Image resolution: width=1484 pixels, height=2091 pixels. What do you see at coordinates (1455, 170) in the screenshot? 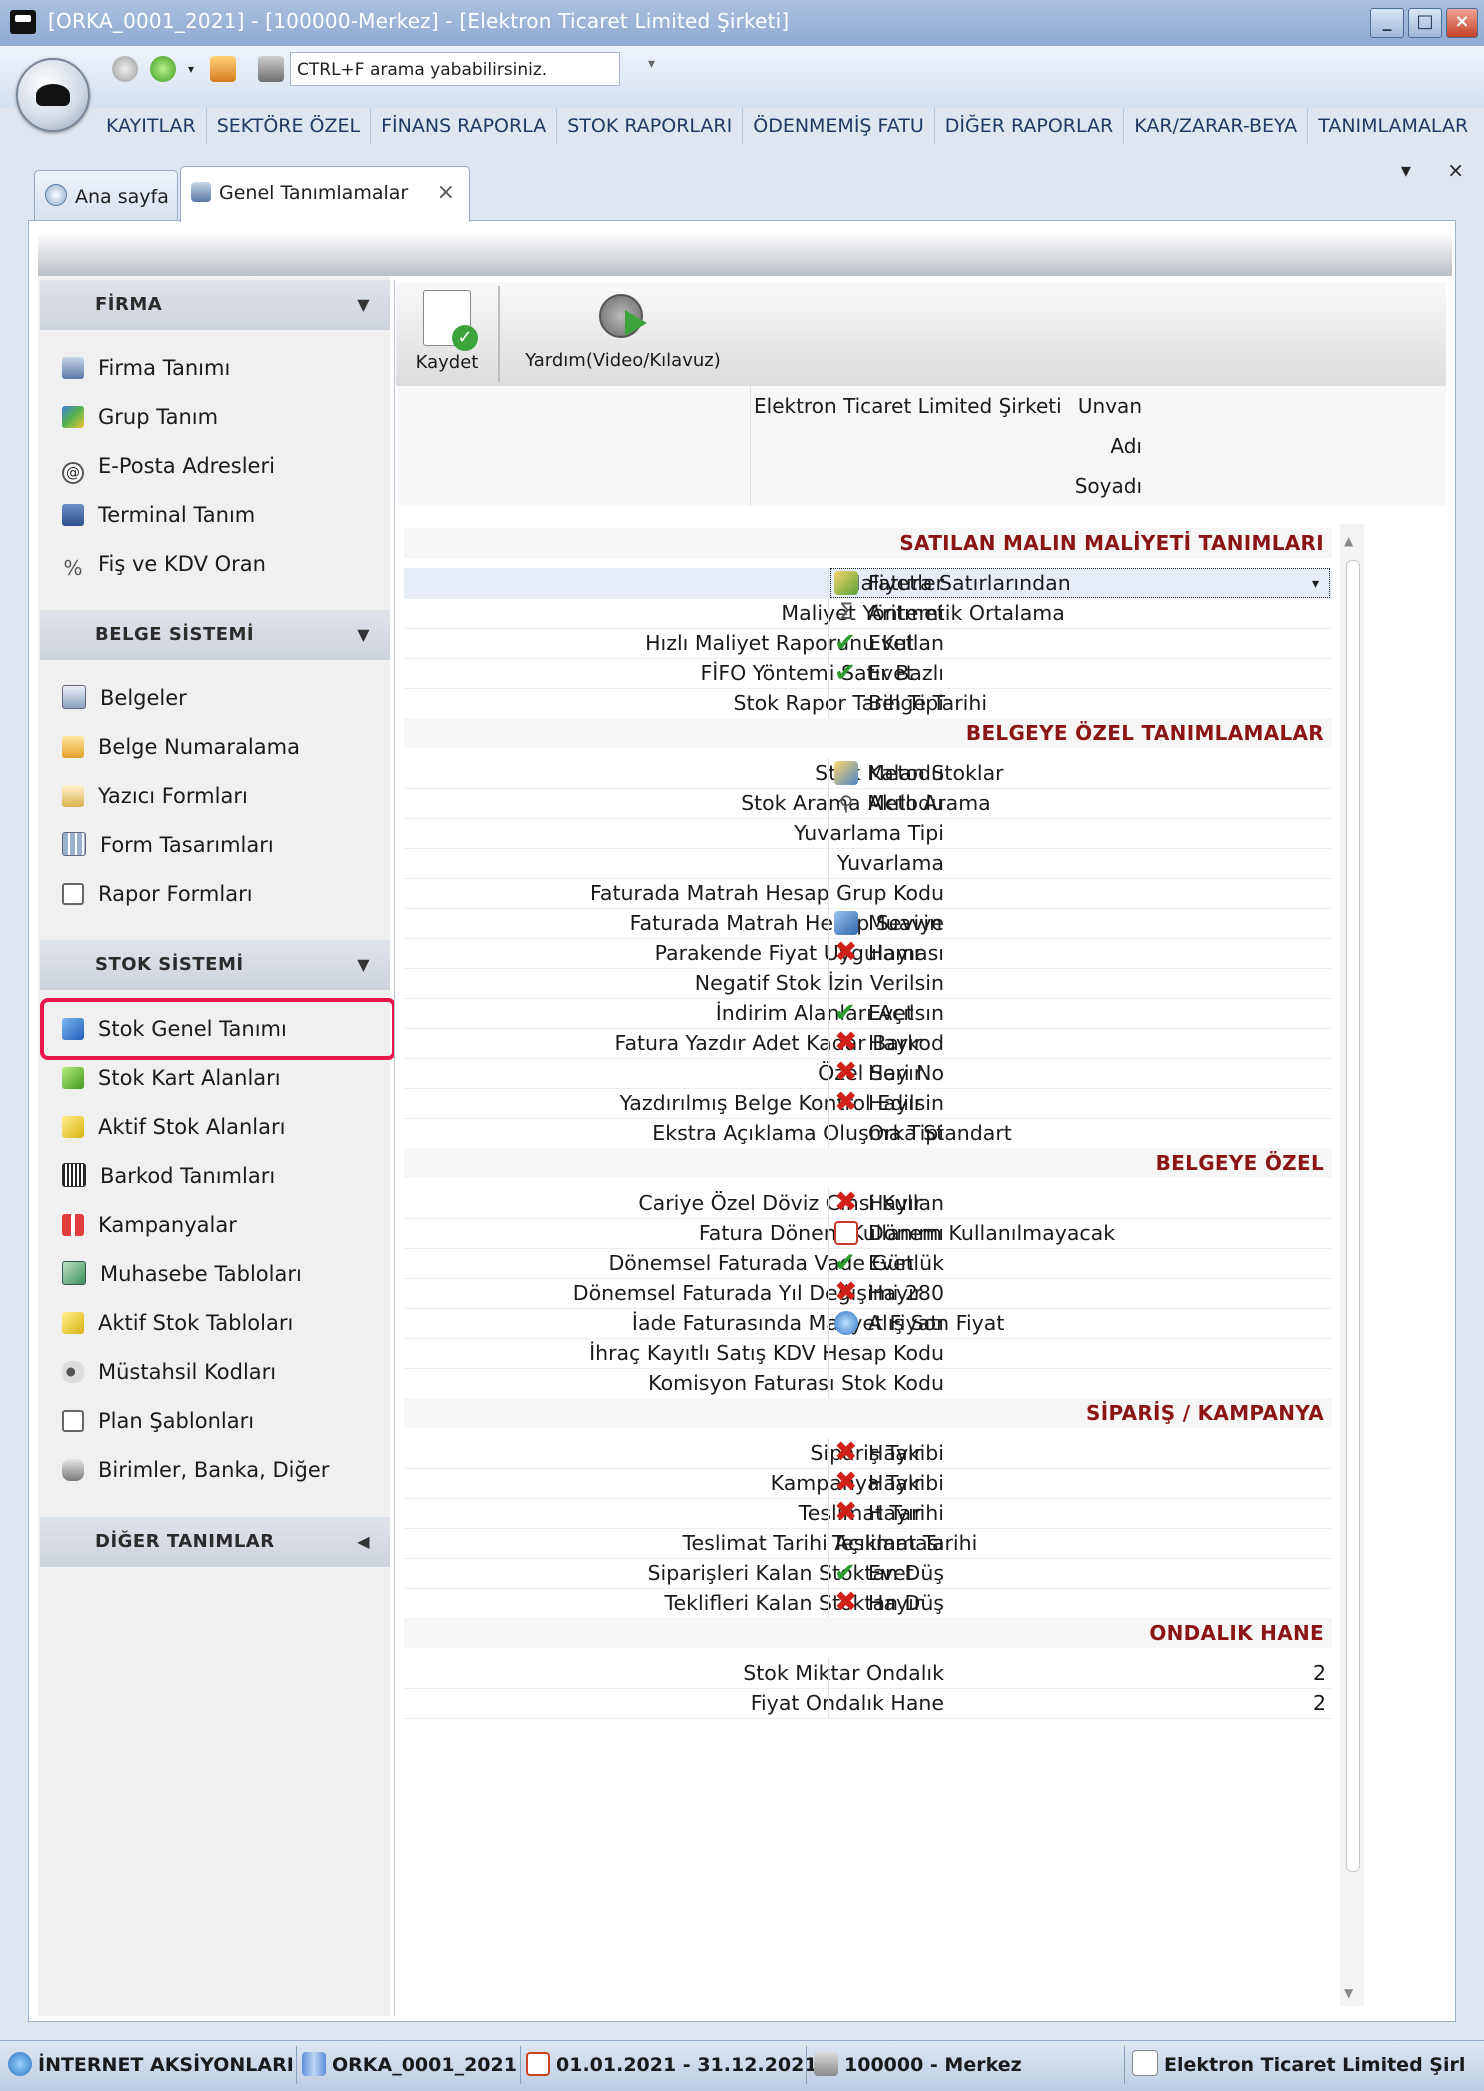
I see `close-all-tabs-icon: ×` at bounding box center [1455, 170].